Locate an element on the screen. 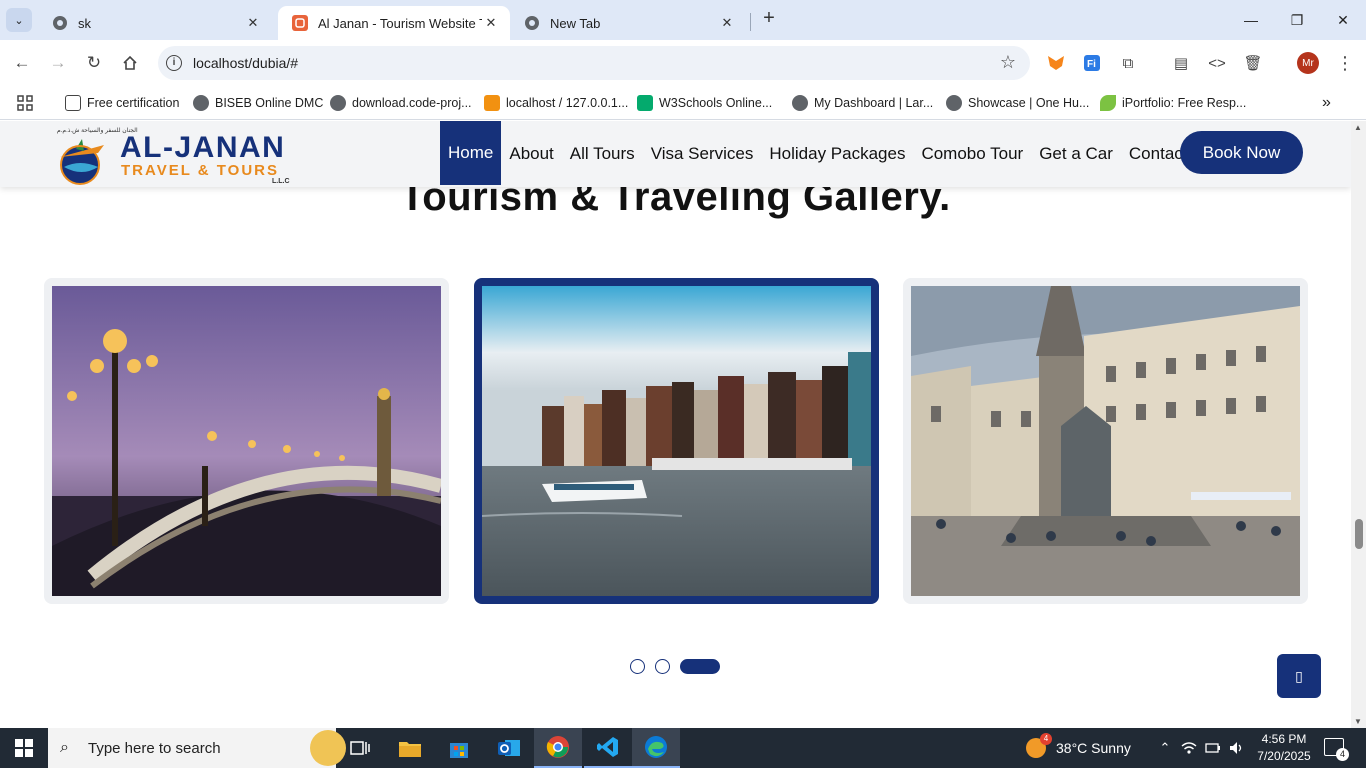 This screenshot has width=1366, height=768. bookmark-star-icon: ☆ is located at coordinates (1008, 62).